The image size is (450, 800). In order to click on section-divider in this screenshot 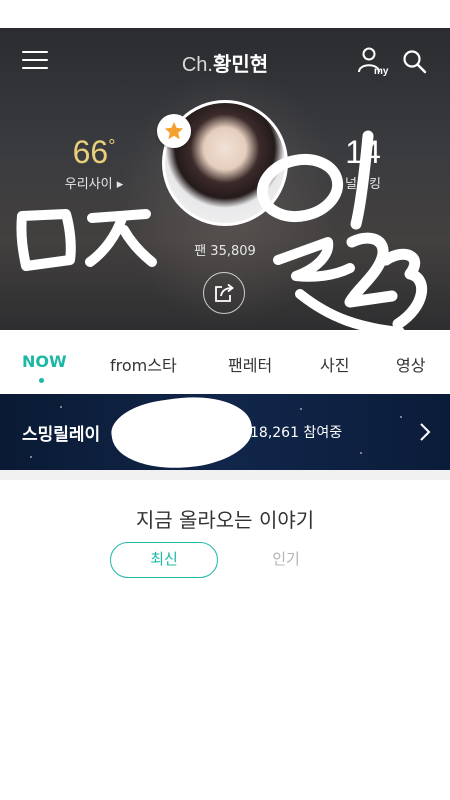, I will do `click(225, 475)`.